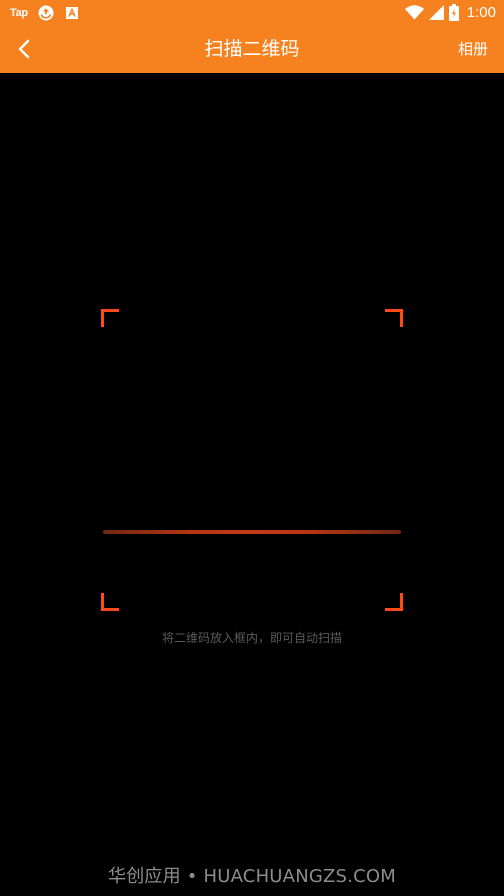  Describe the element at coordinates (110, 602) in the screenshot. I see `scan-corner-bottom-left` at that location.